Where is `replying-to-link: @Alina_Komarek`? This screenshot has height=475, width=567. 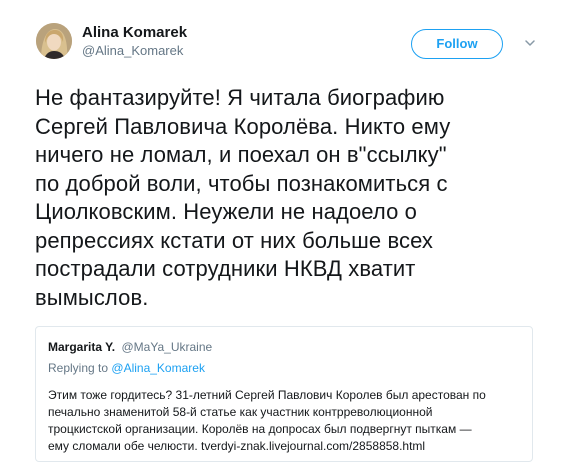 replying-to-link: @Alina_Komarek is located at coordinates (158, 368).